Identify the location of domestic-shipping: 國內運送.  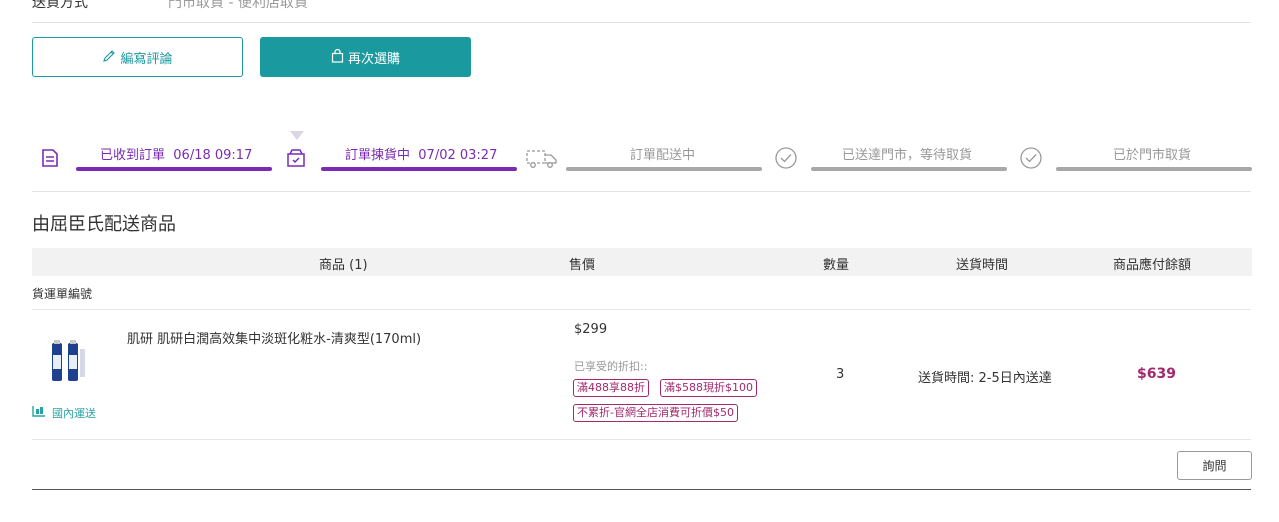
(64, 412).